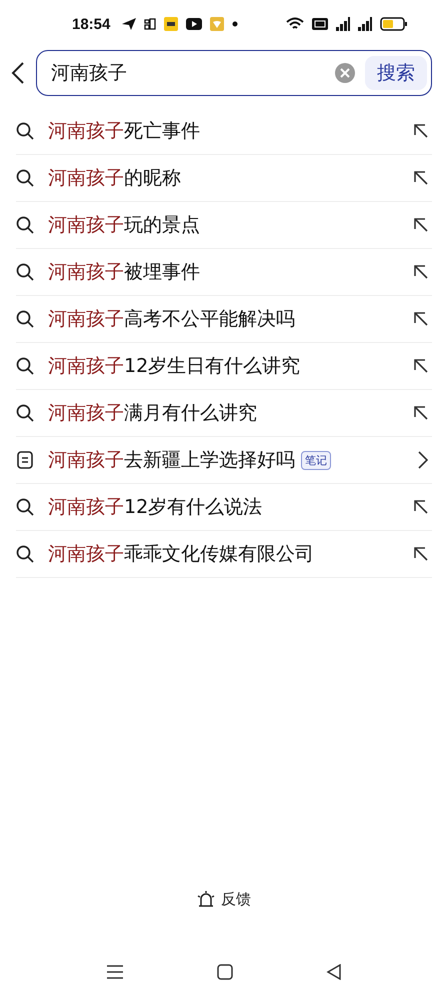  I want to click on feedback-link: 反馈, so click(236, 899).